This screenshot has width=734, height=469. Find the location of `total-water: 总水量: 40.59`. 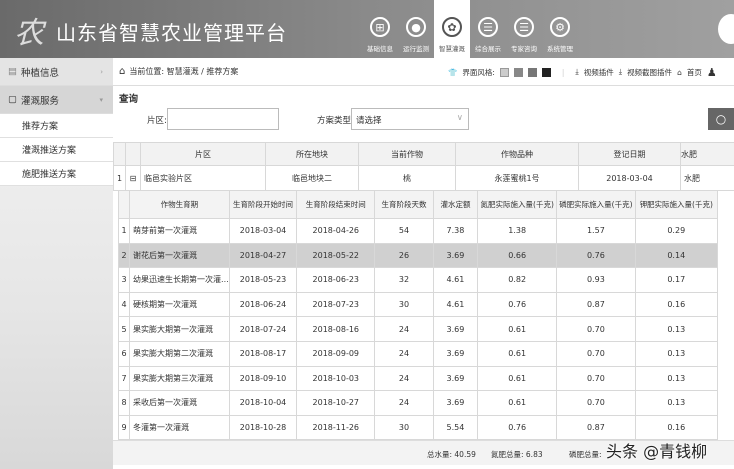

total-water: 总水量: 40.59 is located at coordinates (451, 454).